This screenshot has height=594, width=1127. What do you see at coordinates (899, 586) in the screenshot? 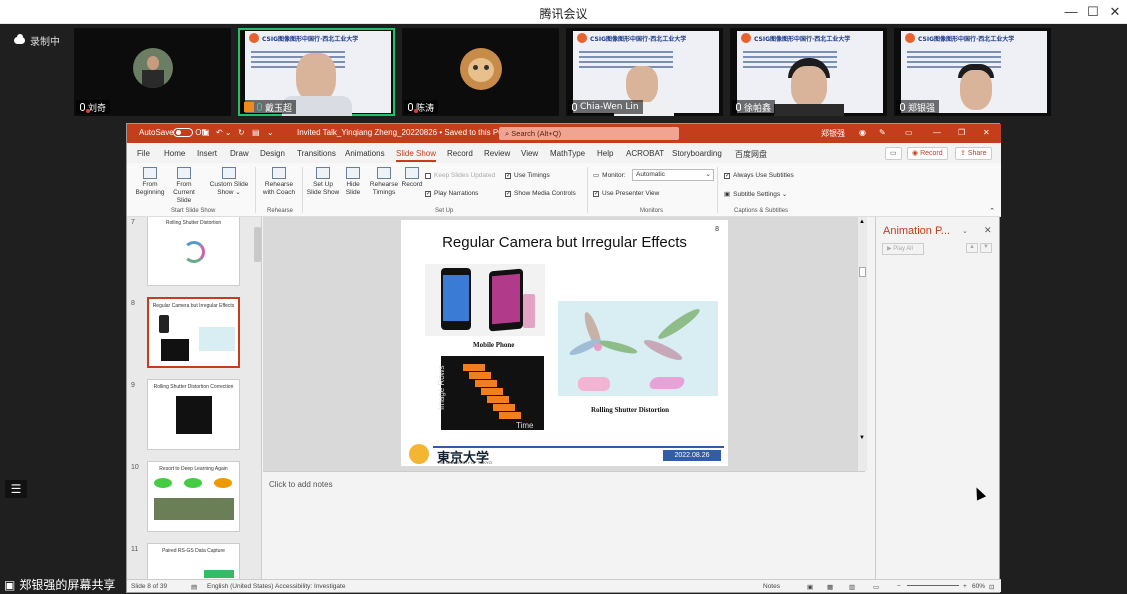
I see `zoom-out-icon: −` at bounding box center [899, 586].